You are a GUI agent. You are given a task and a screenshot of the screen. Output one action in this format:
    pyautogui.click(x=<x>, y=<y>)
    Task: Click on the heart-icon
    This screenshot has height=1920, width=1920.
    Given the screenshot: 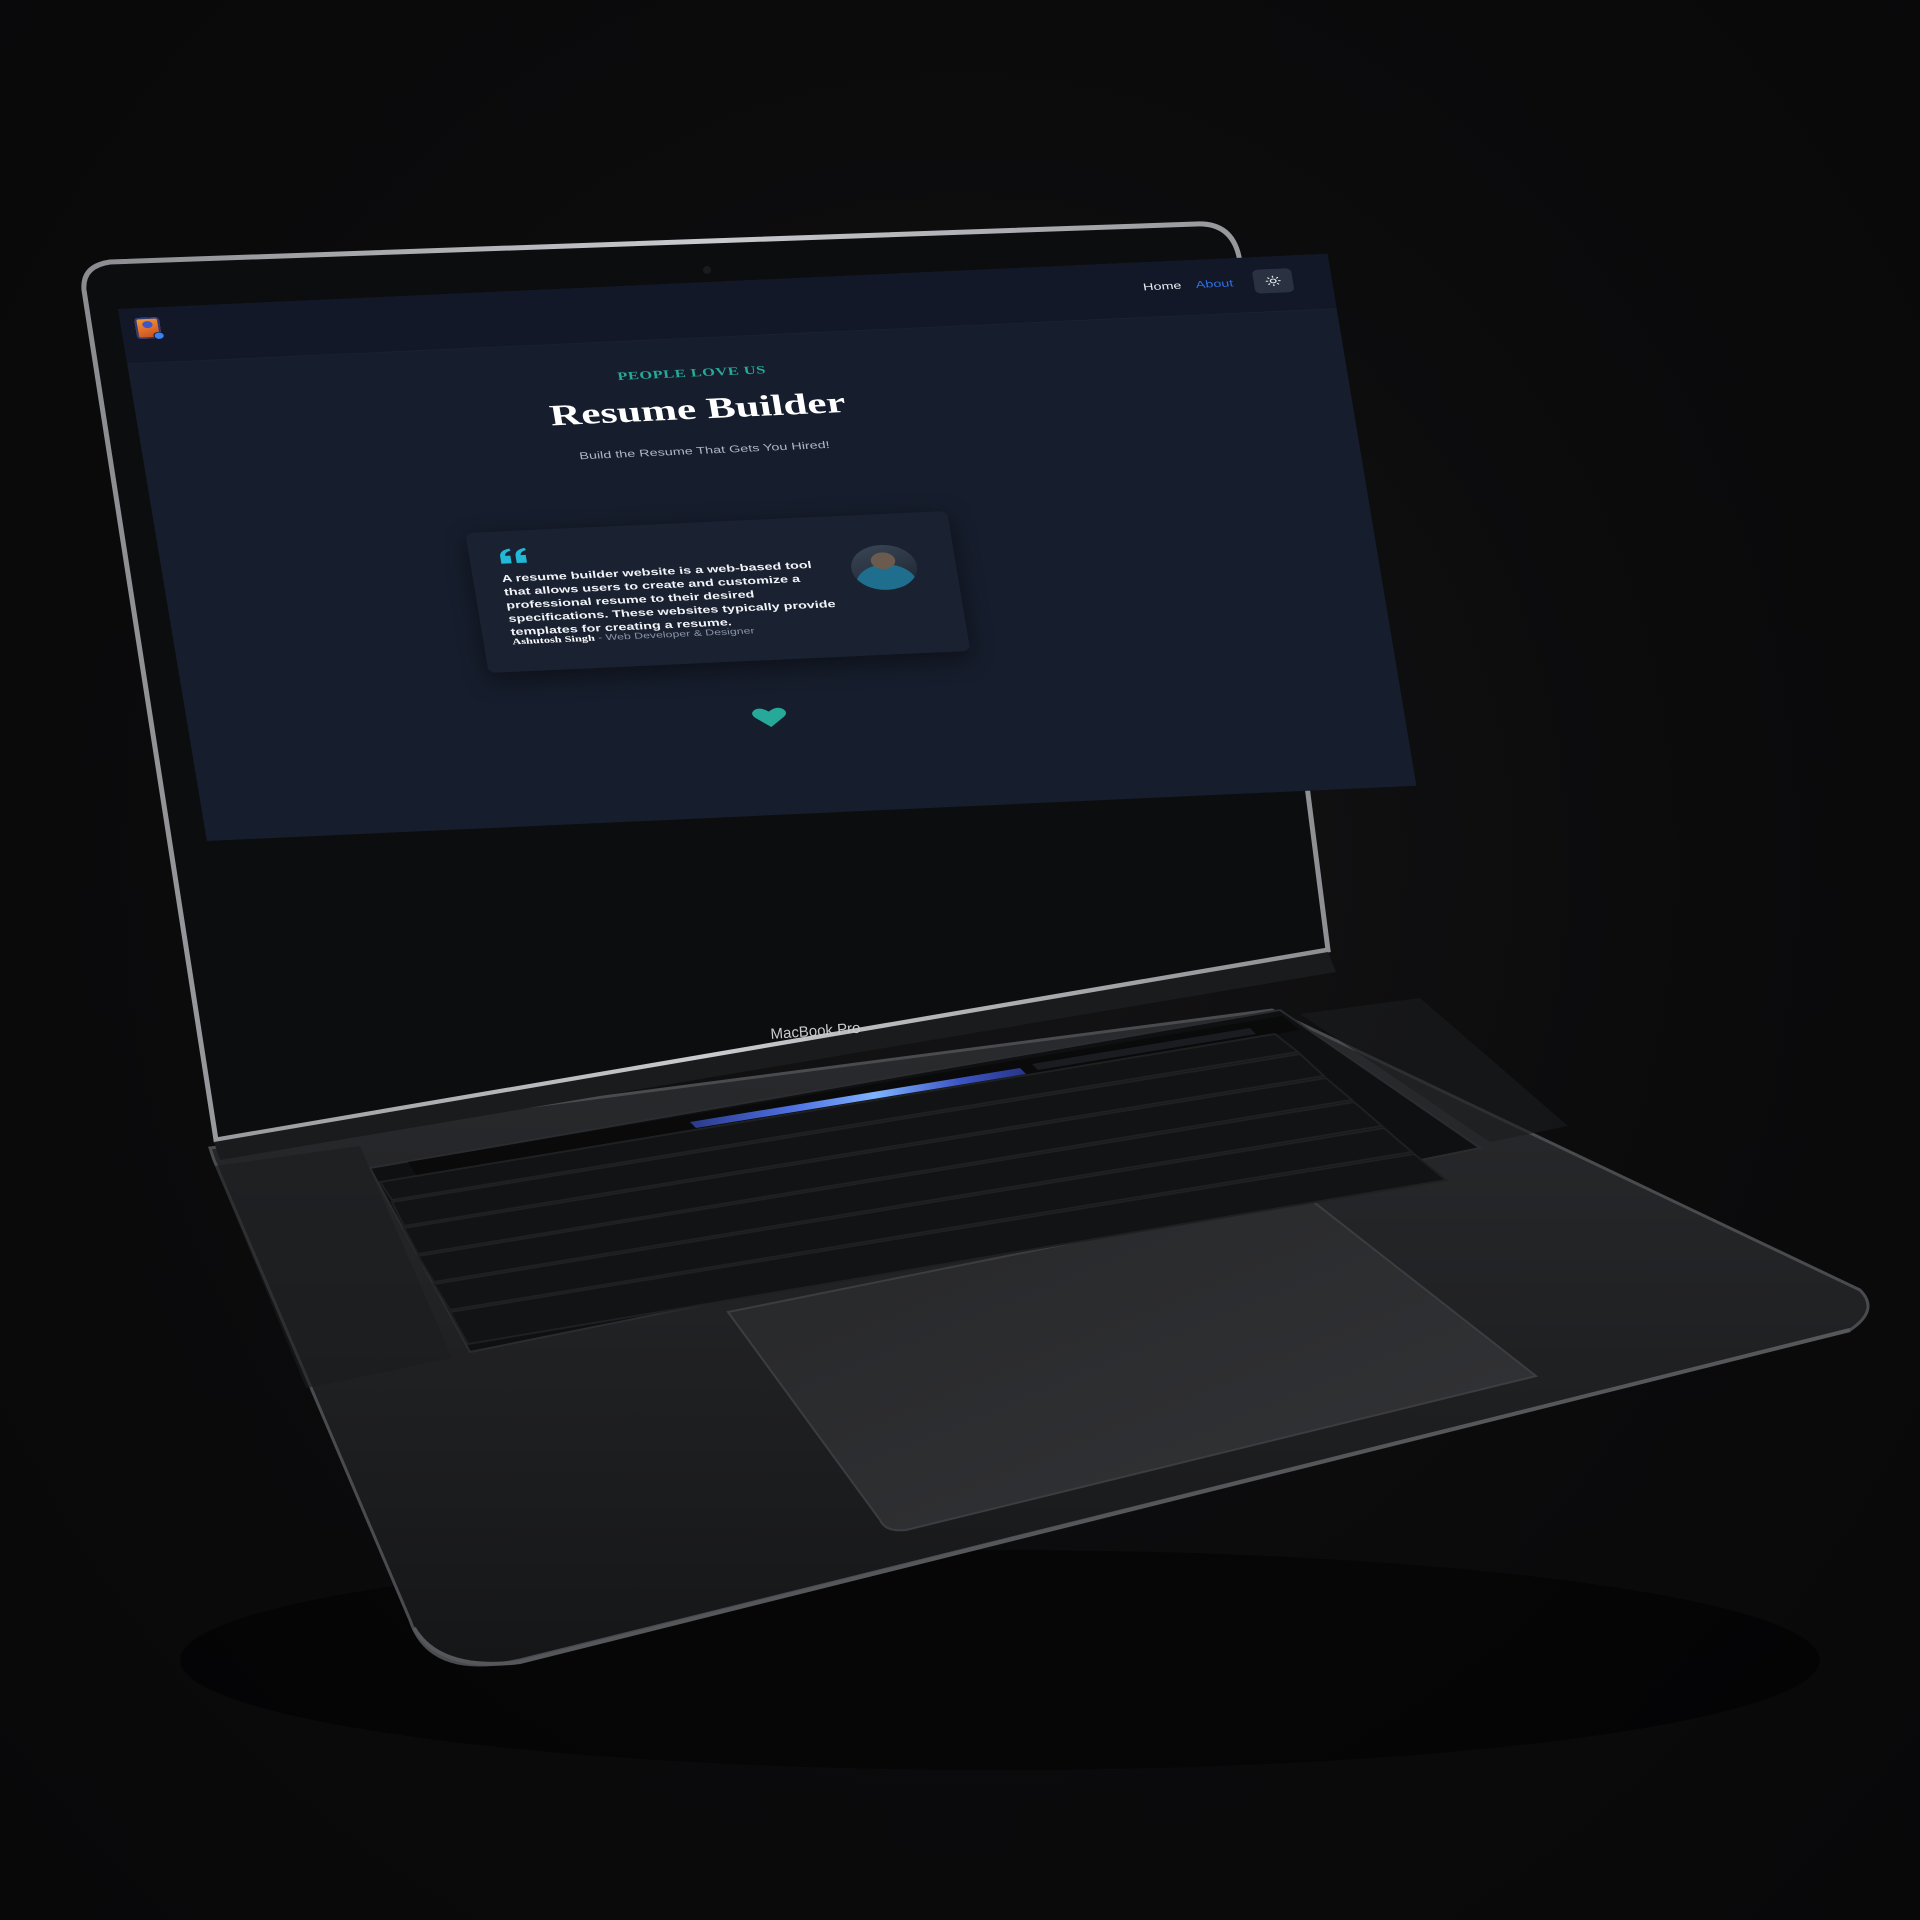 What is the action you would take?
    pyautogui.click(x=770, y=717)
    